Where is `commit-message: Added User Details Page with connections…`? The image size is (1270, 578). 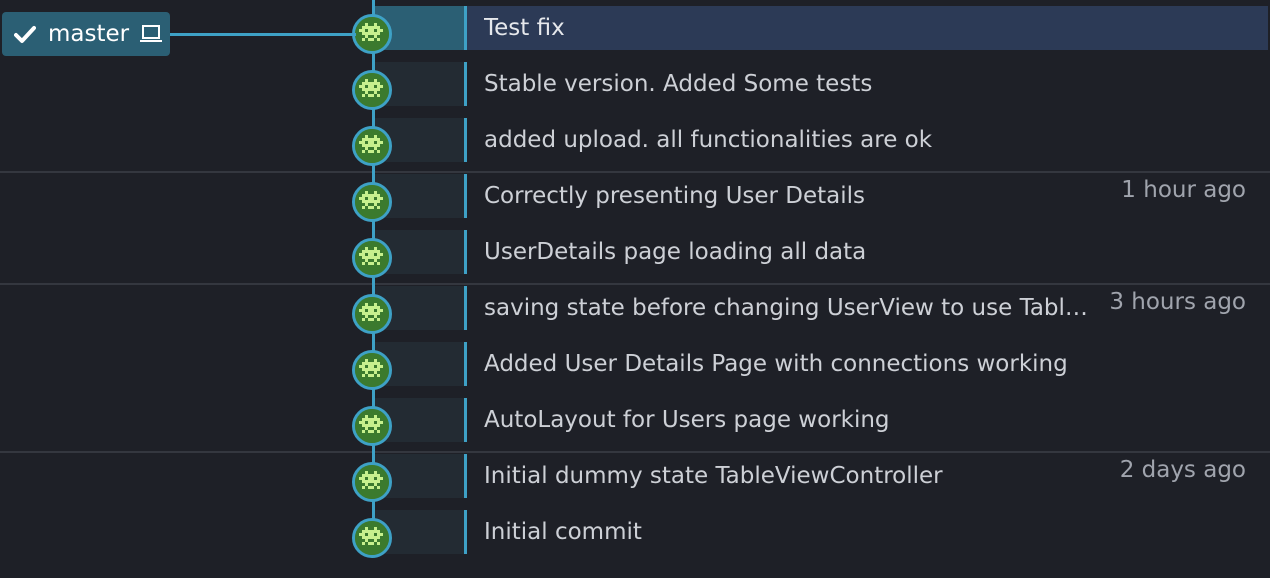 commit-message: Added User Details Page with connections… is located at coordinates (776, 364).